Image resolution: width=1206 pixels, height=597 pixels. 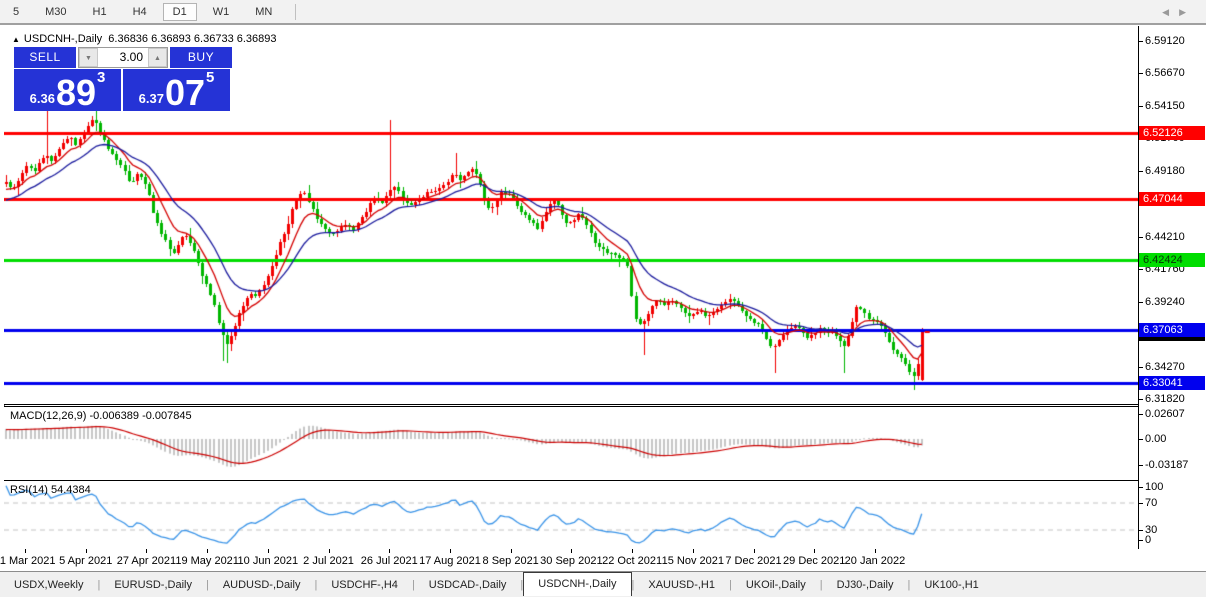 What do you see at coordinates (45, 57) in the screenshot?
I see `sell-button: SELL` at bounding box center [45, 57].